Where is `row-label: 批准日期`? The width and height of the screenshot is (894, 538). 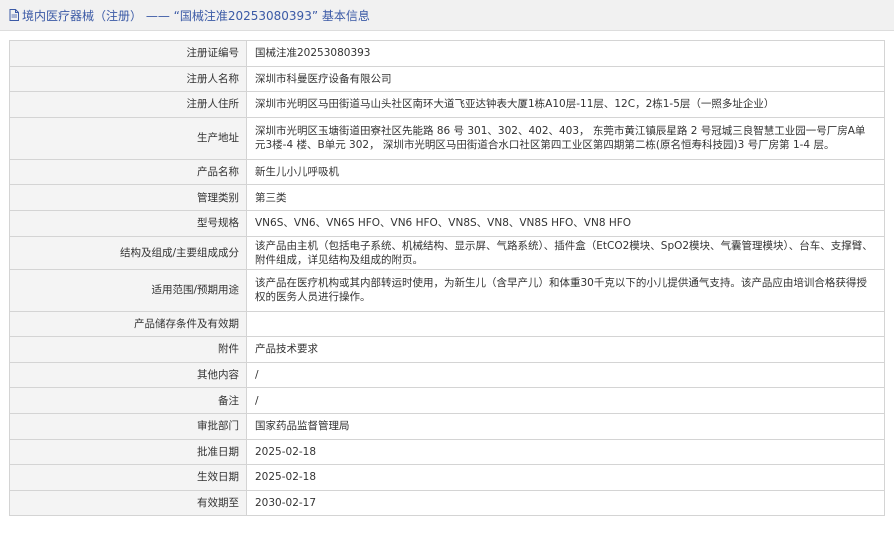 row-label: 批准日期 is located at coordinates (128, 452).